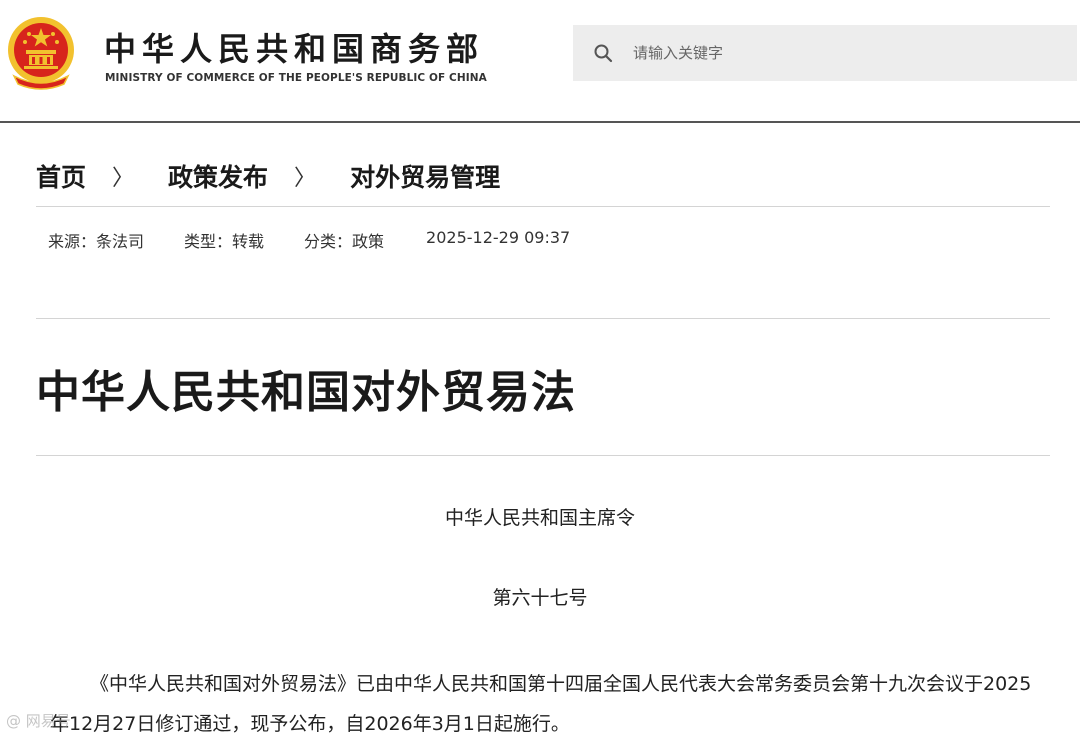  I want to click on meta-type: 类型：转载, so click(224, 241).